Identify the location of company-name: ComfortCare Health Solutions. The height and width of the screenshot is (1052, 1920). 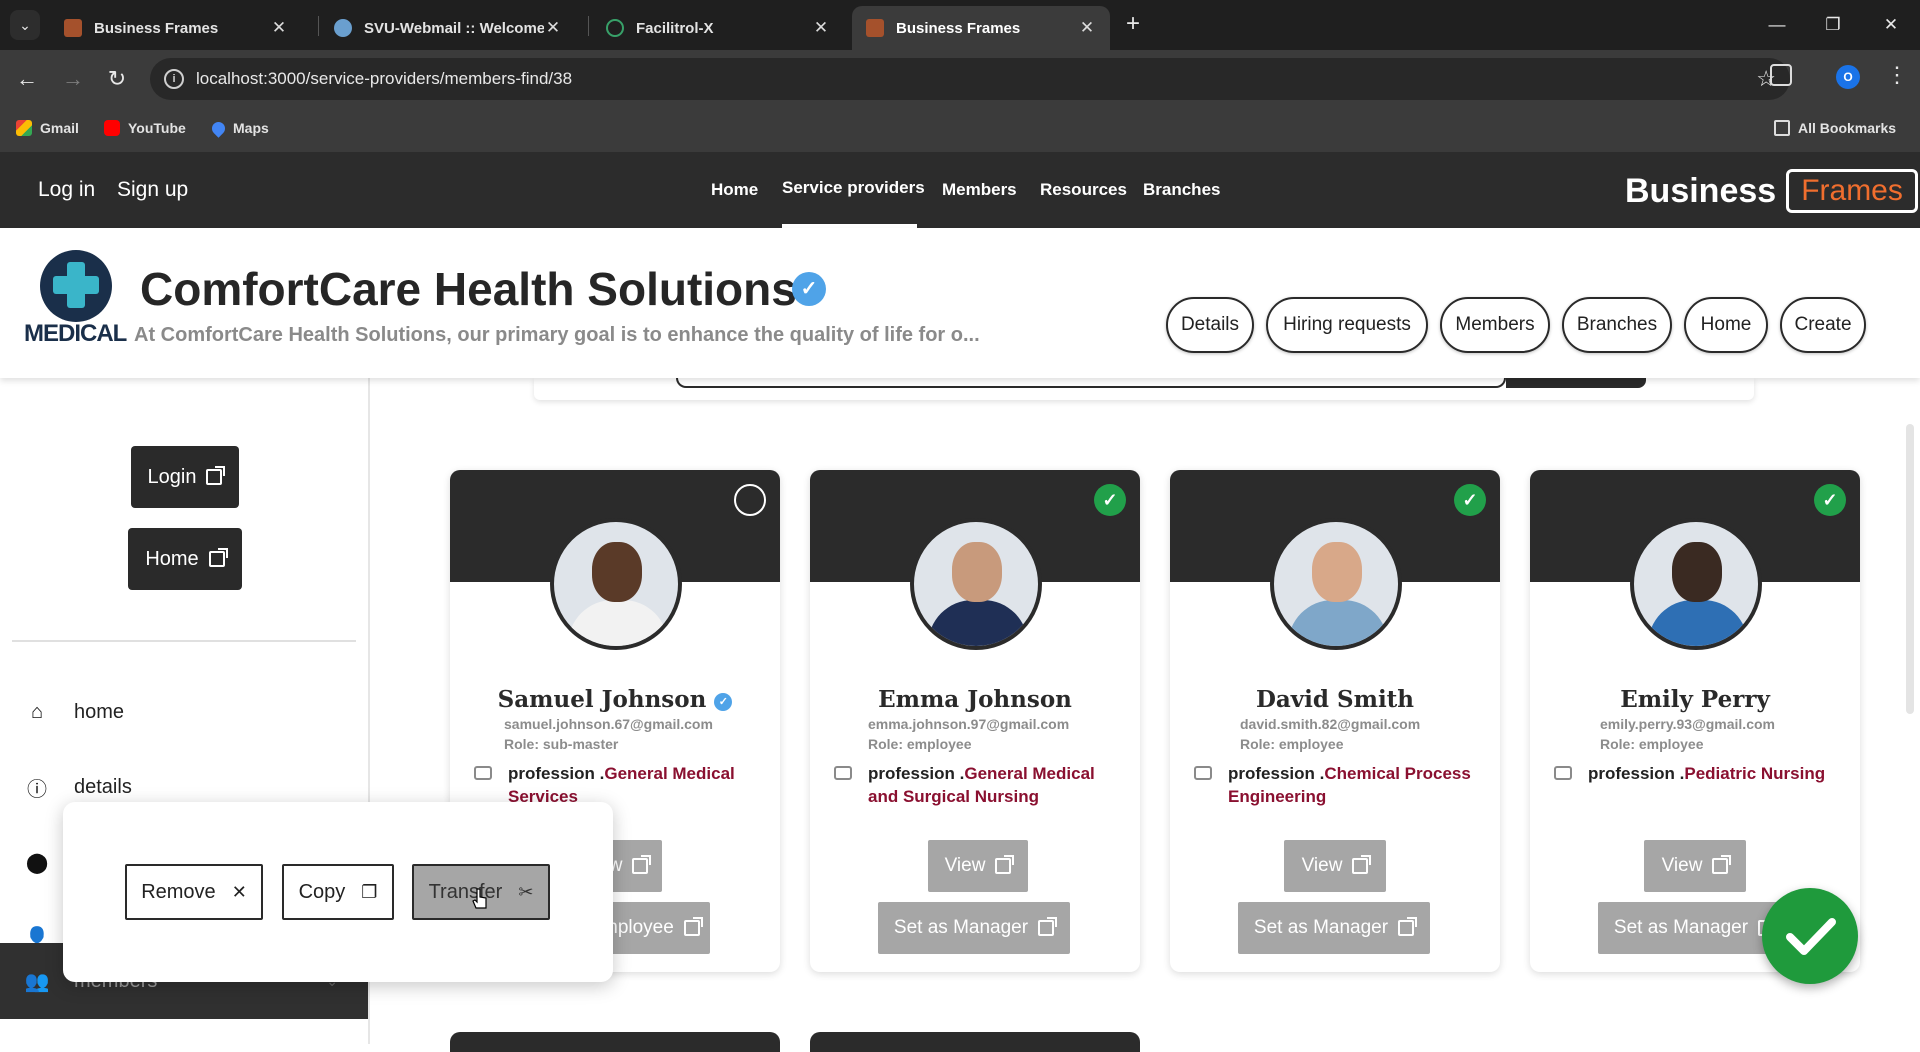
(468, 289).